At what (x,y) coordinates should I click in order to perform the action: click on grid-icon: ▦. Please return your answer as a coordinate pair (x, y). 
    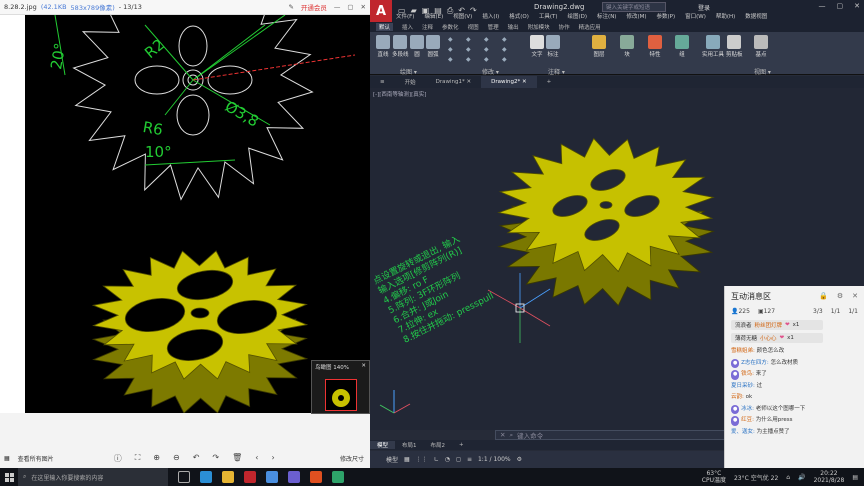
    Looking at the image, I should click on (407, 459).